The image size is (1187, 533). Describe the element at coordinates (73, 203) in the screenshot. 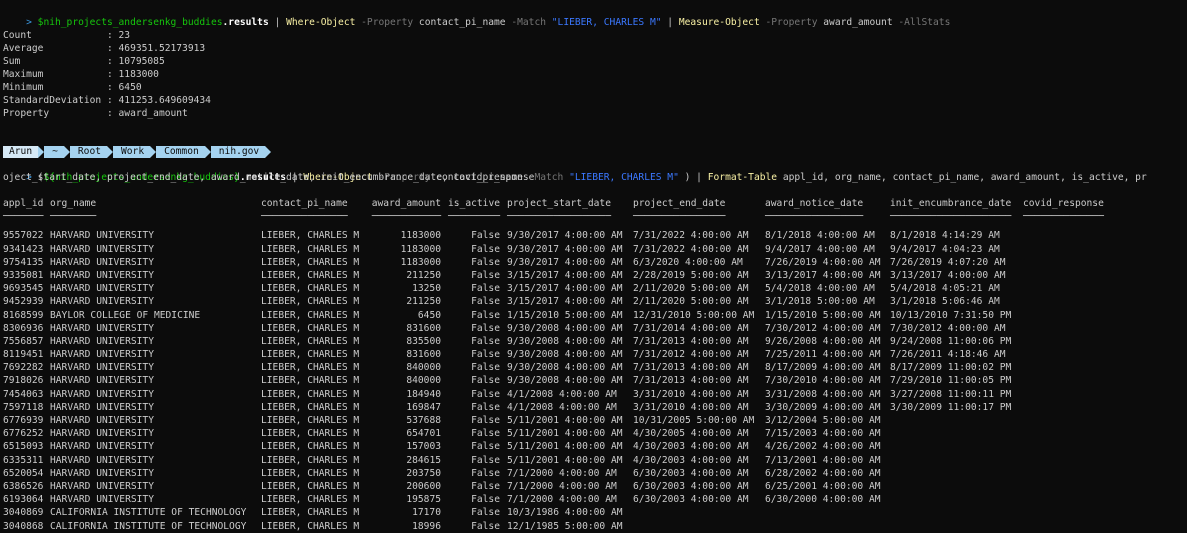

I see `column-header: org_name` at that location.